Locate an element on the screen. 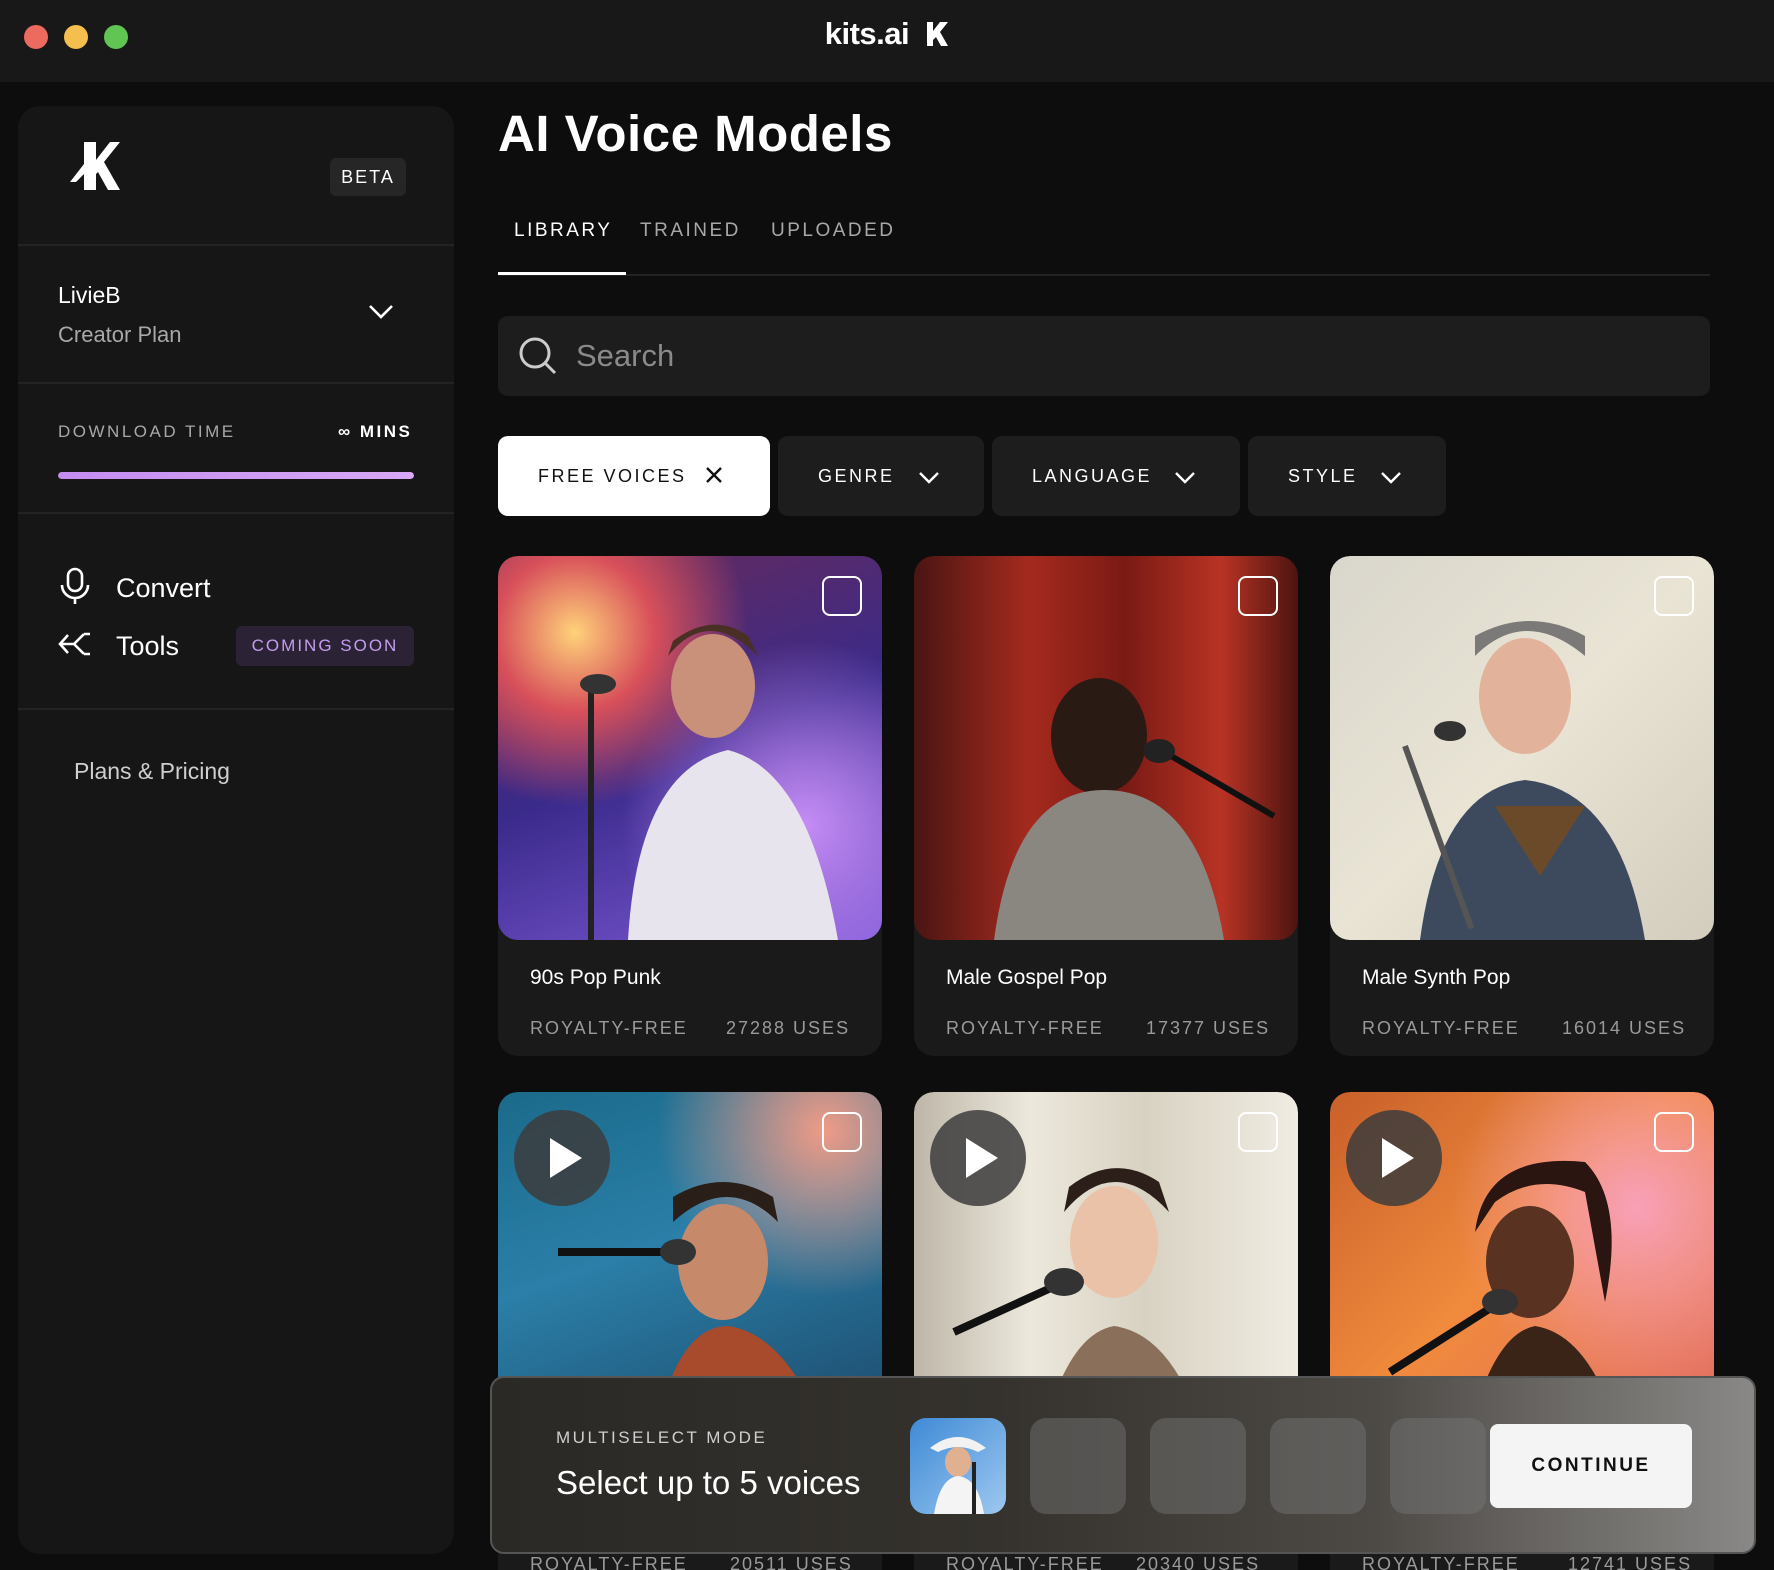  voice-uses: 27288 USES is located at coordinates (788, 1028).